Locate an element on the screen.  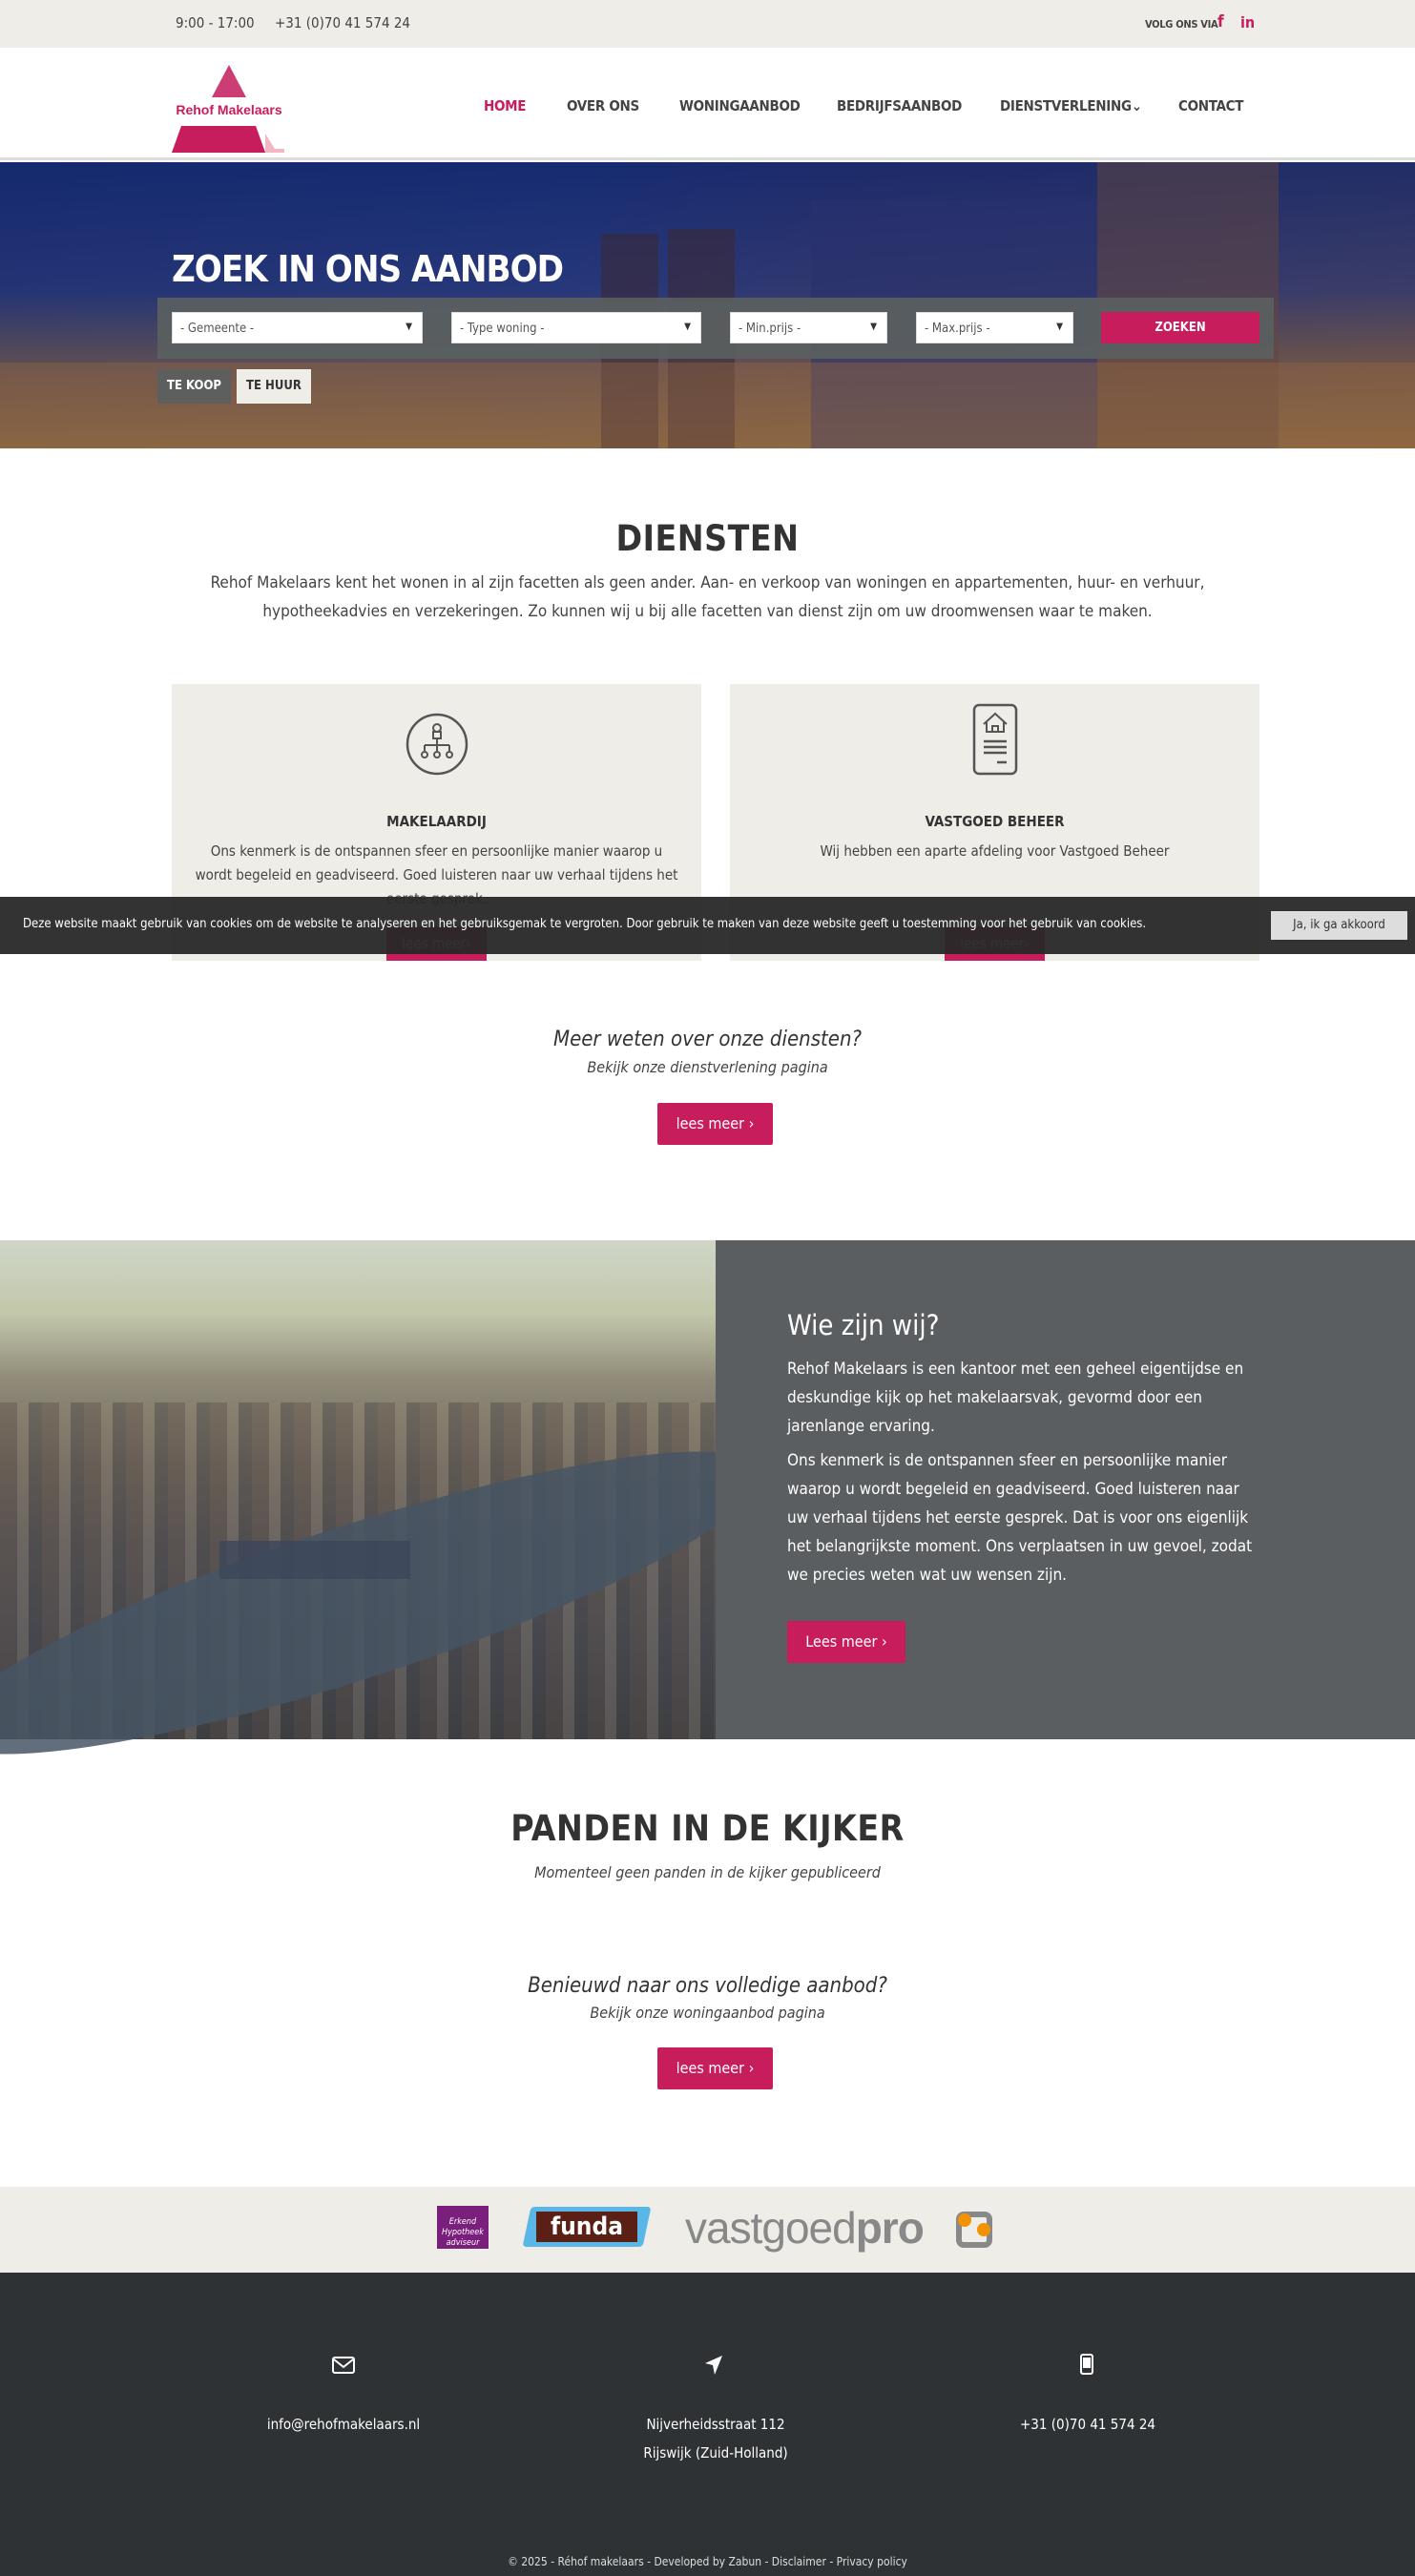
footer-address-city: Rijswijk (Zuid-Holland) is located at coordinates (715, 2453).